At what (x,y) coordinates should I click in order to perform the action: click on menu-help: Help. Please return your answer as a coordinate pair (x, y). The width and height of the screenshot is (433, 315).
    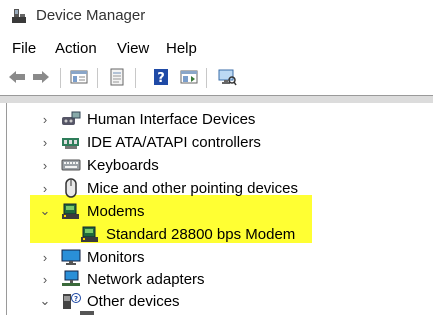
    Looking at the image, I should click on (181, 49).